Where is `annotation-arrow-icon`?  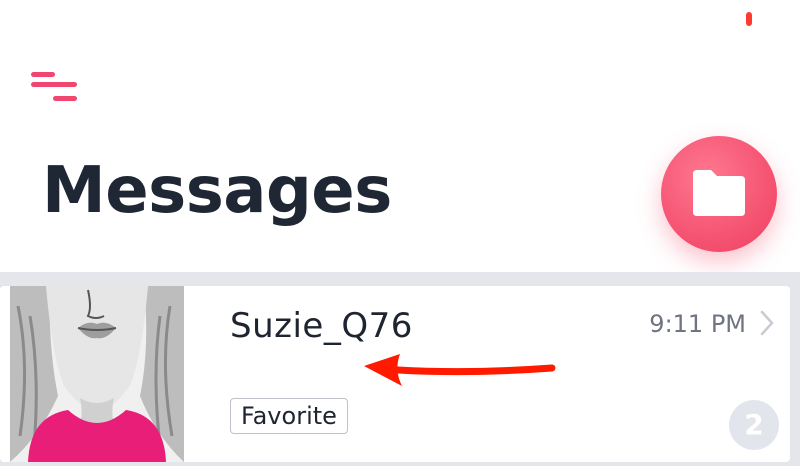 annotation-arrow-icon is located at coordinates (460, 370).